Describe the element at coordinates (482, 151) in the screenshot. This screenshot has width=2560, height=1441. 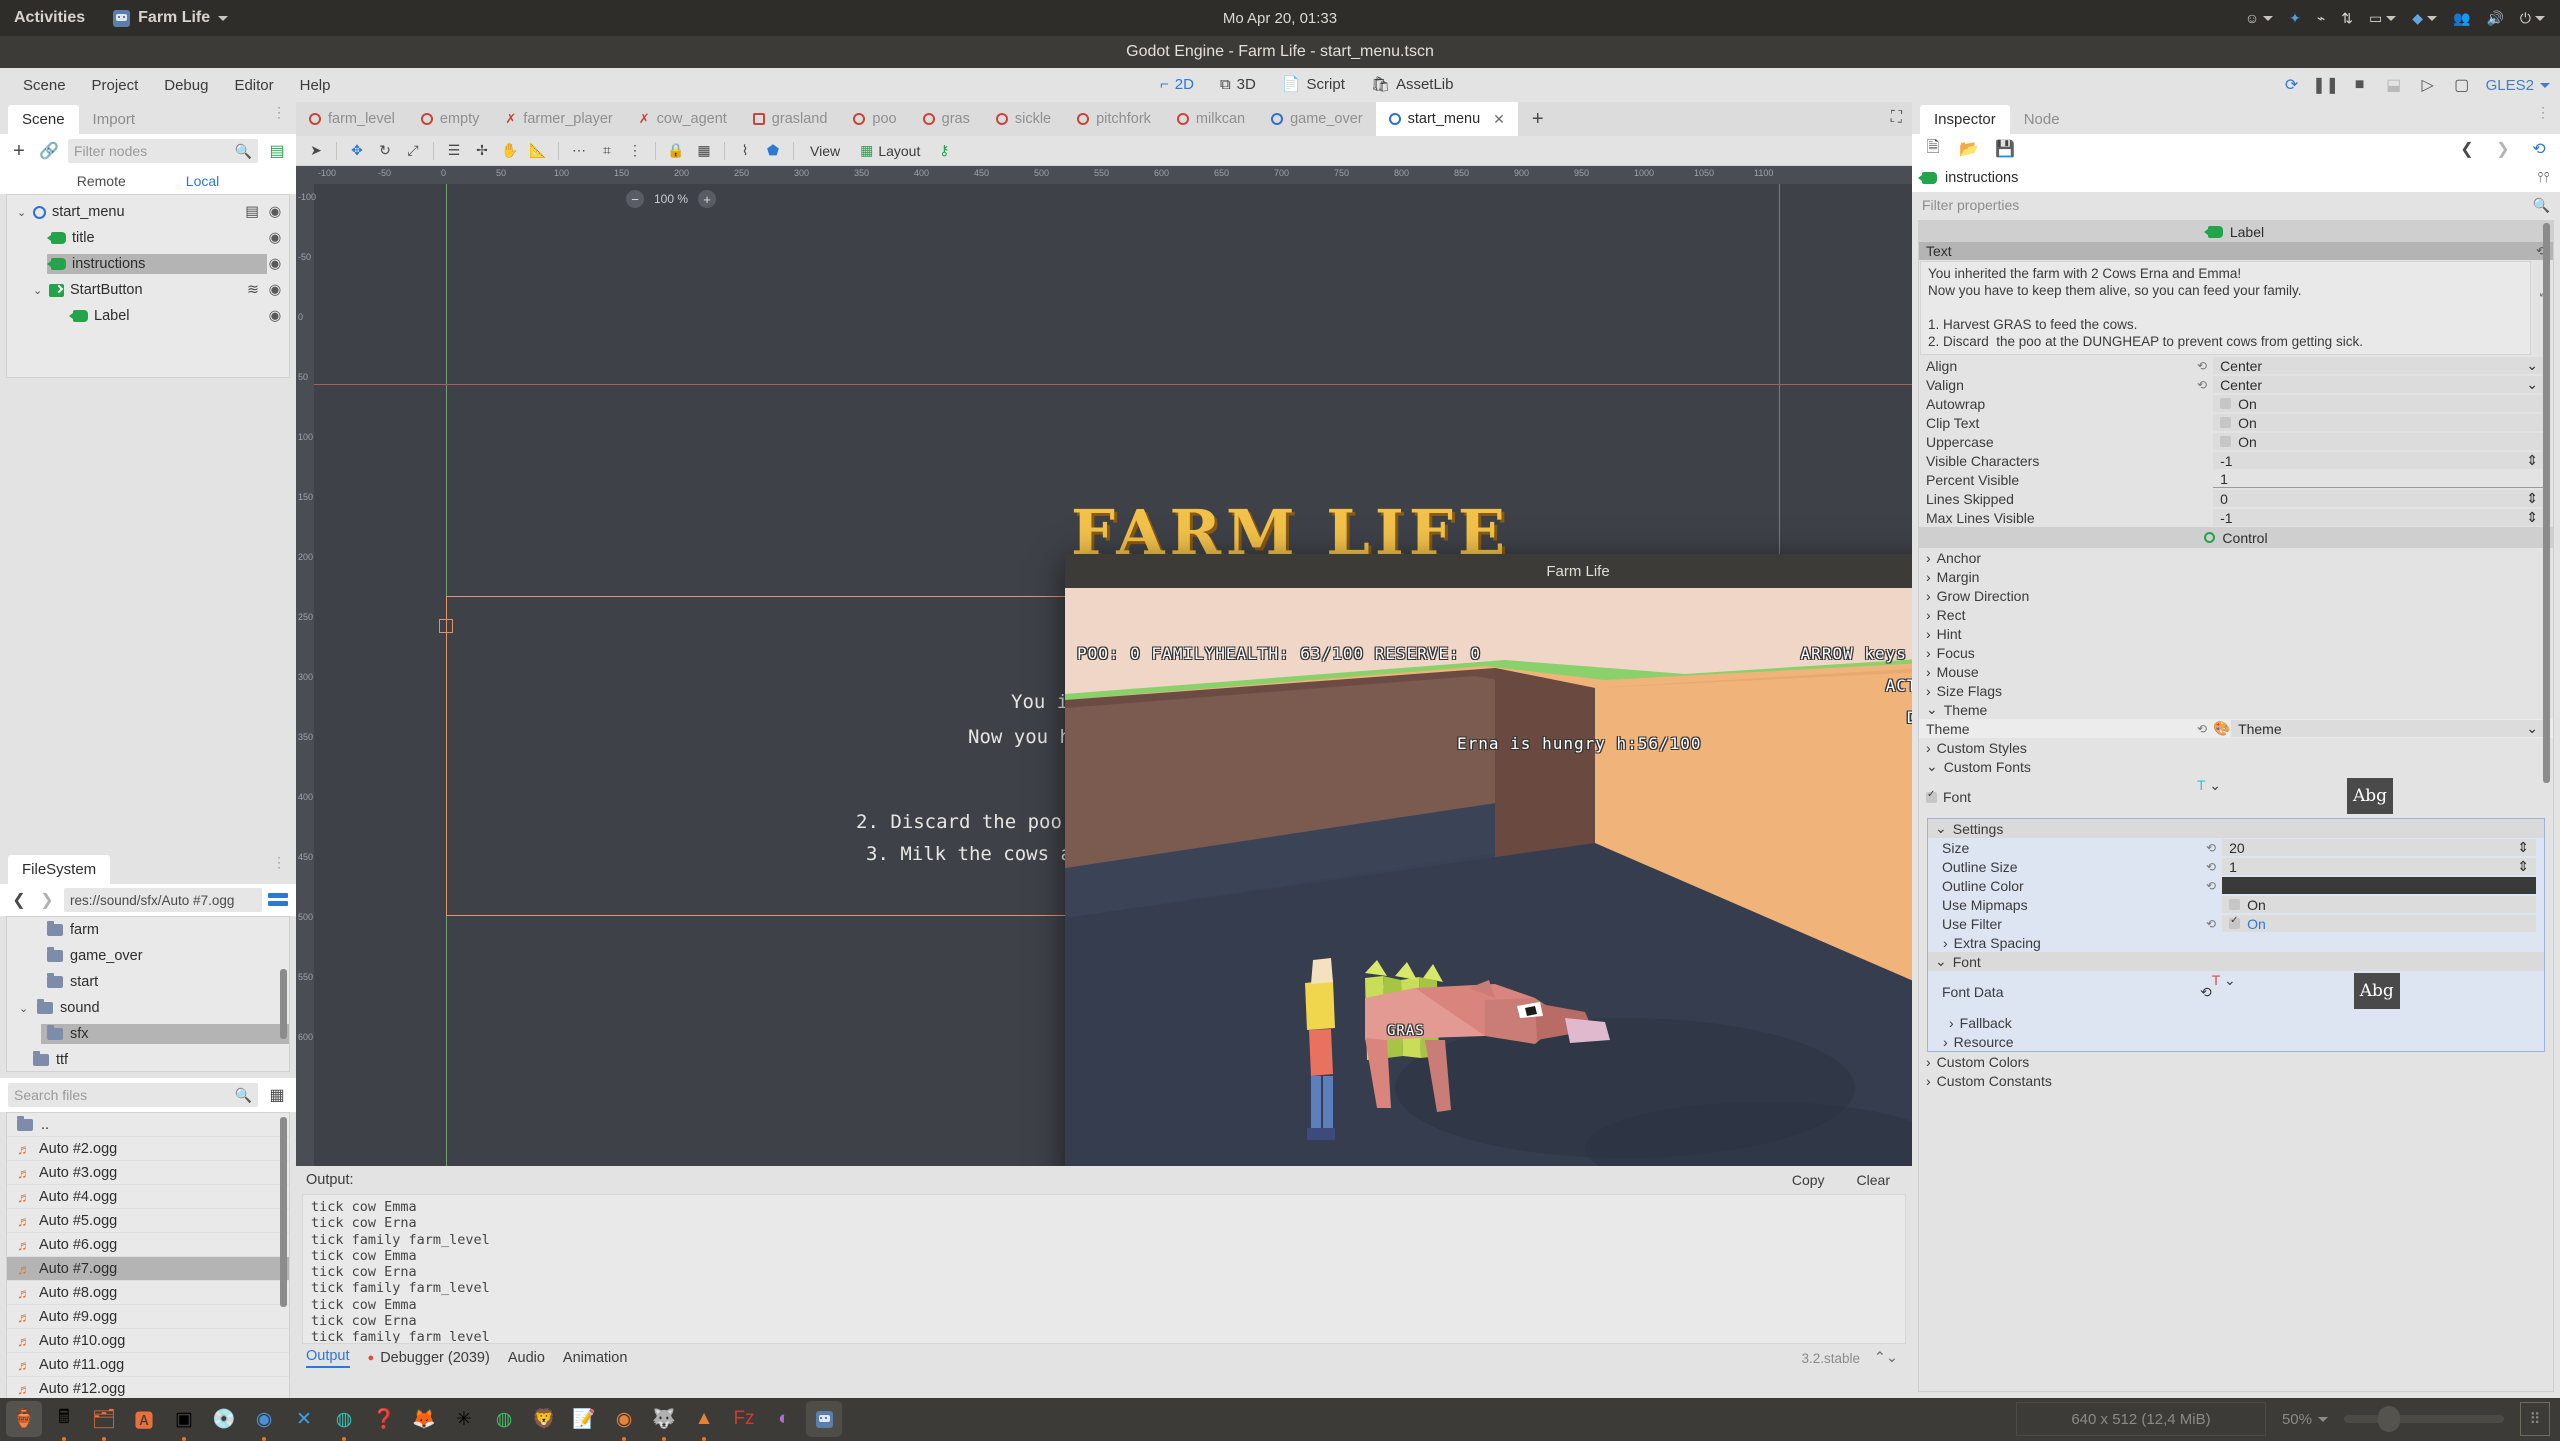
I see `pivot-tool-icon: ✢` at that location.